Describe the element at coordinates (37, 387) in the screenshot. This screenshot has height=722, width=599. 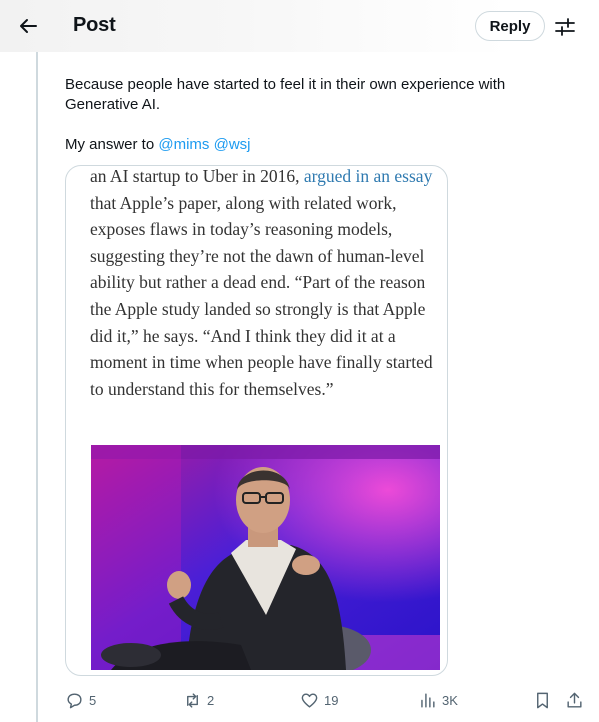
I see `thread-line` at that location.